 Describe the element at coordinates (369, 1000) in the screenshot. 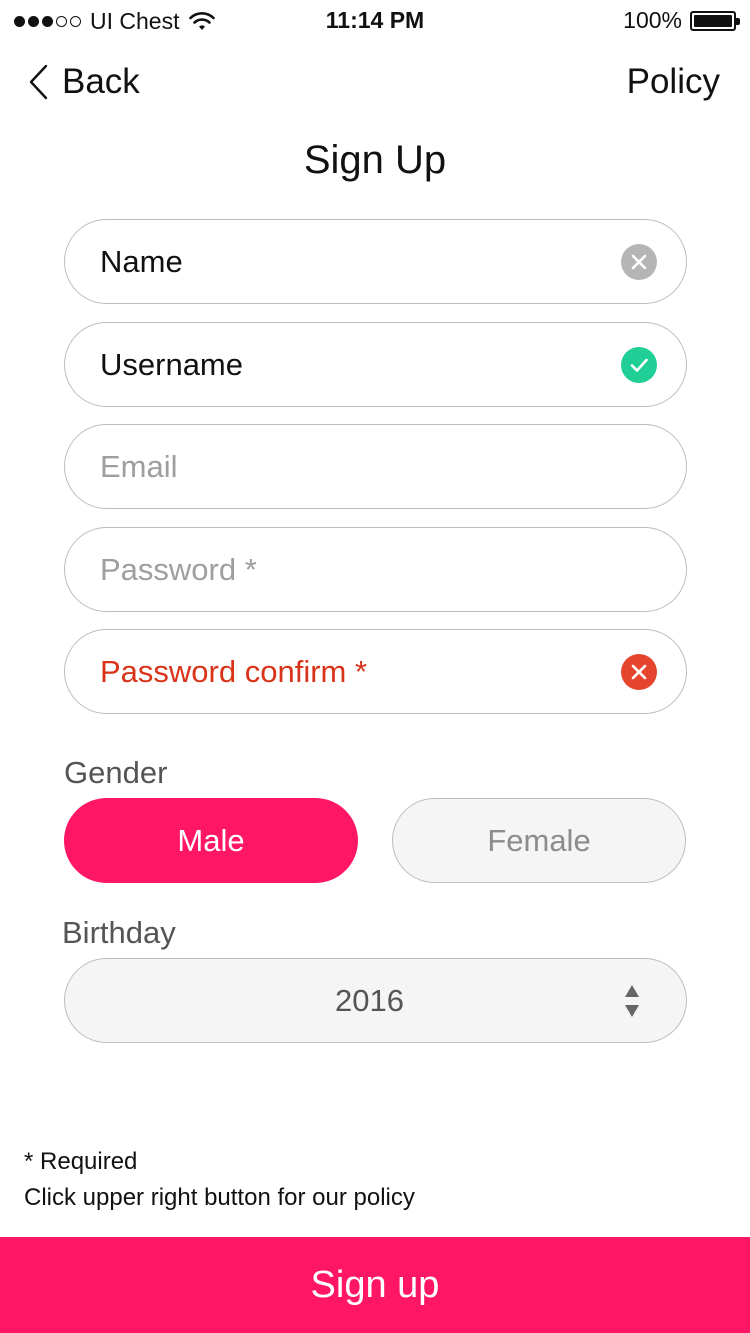

I see `birthday-value: 2016` at that location.